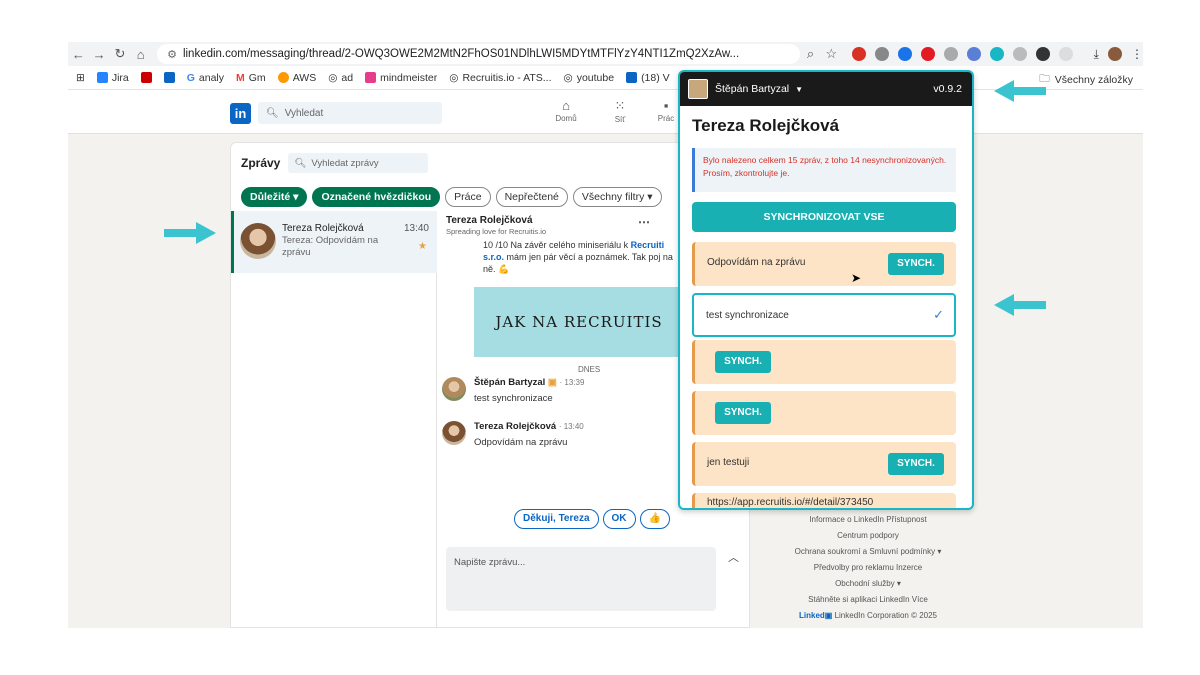 Image resolution: width=1200 pixels, height=675 pixels. I want to click on bookmark: Jira, so click(112, 78).